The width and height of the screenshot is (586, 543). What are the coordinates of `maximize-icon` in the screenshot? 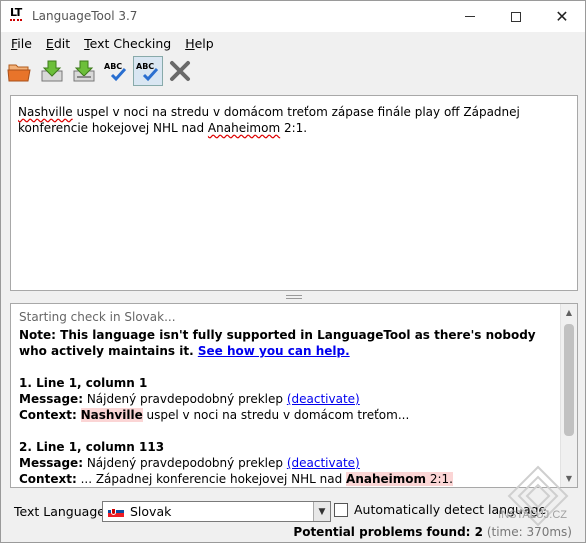 It's located at (516, 16).